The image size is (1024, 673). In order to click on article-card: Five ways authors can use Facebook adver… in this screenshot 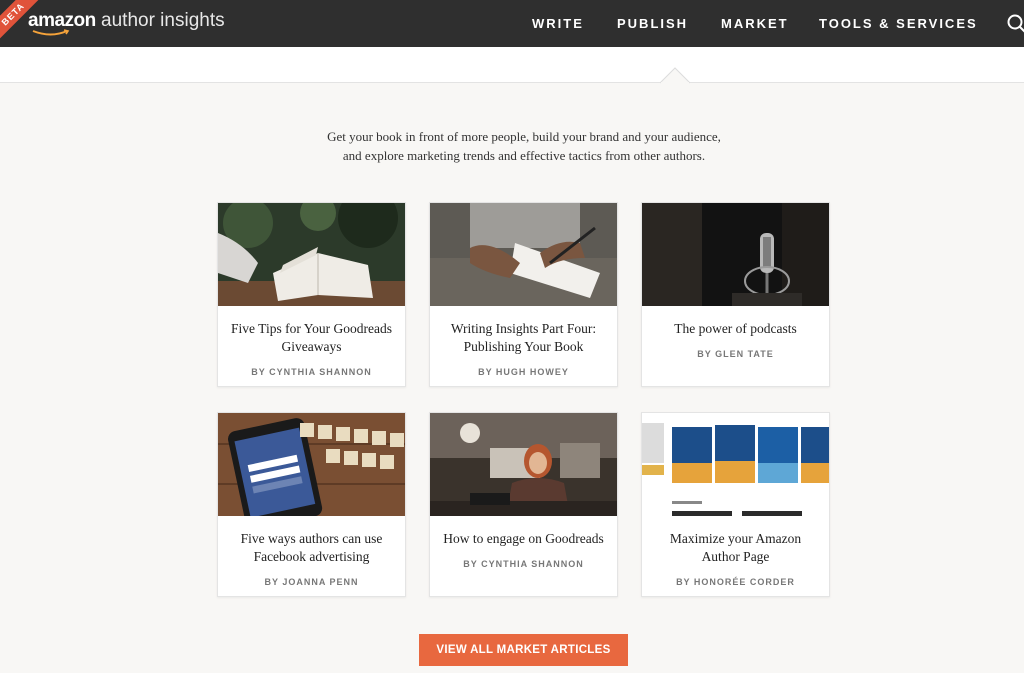, I will do `click(311, 504)`.